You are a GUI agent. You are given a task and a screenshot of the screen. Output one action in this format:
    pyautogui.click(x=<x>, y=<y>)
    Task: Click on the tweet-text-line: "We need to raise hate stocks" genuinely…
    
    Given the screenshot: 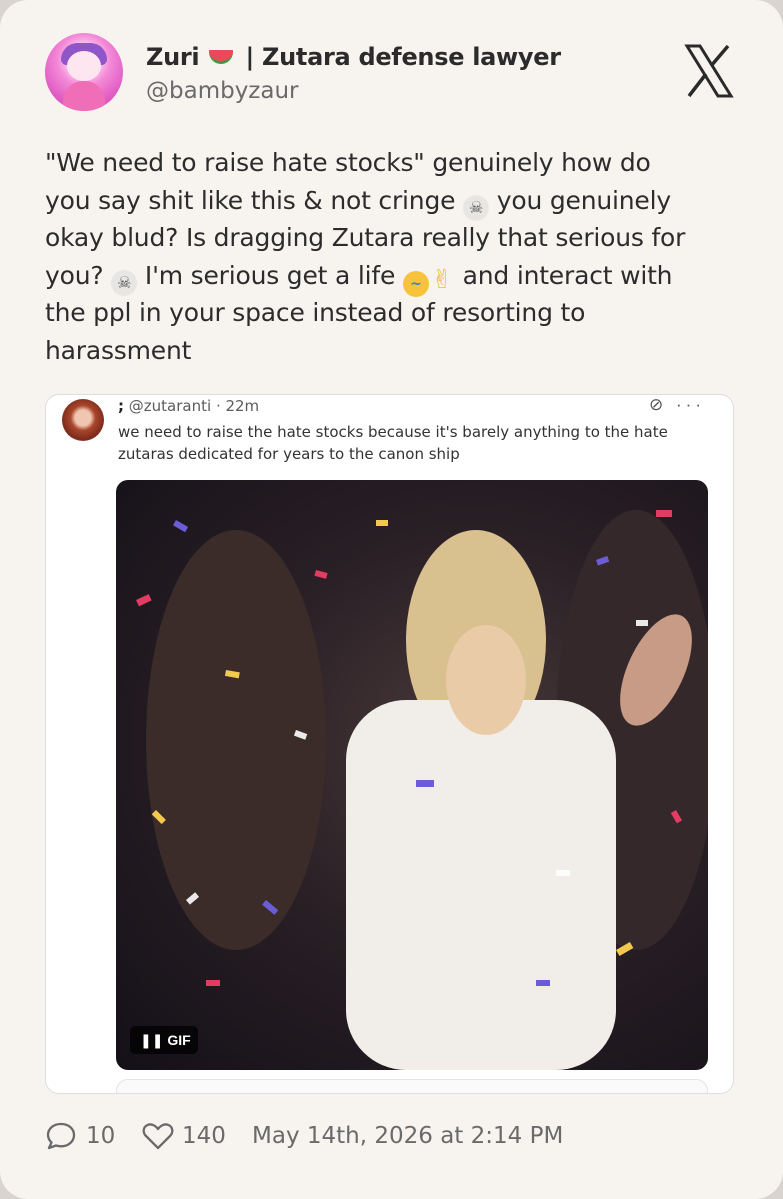 What is the action you would take?
    pyautogui.click(x=395, y=163)
    